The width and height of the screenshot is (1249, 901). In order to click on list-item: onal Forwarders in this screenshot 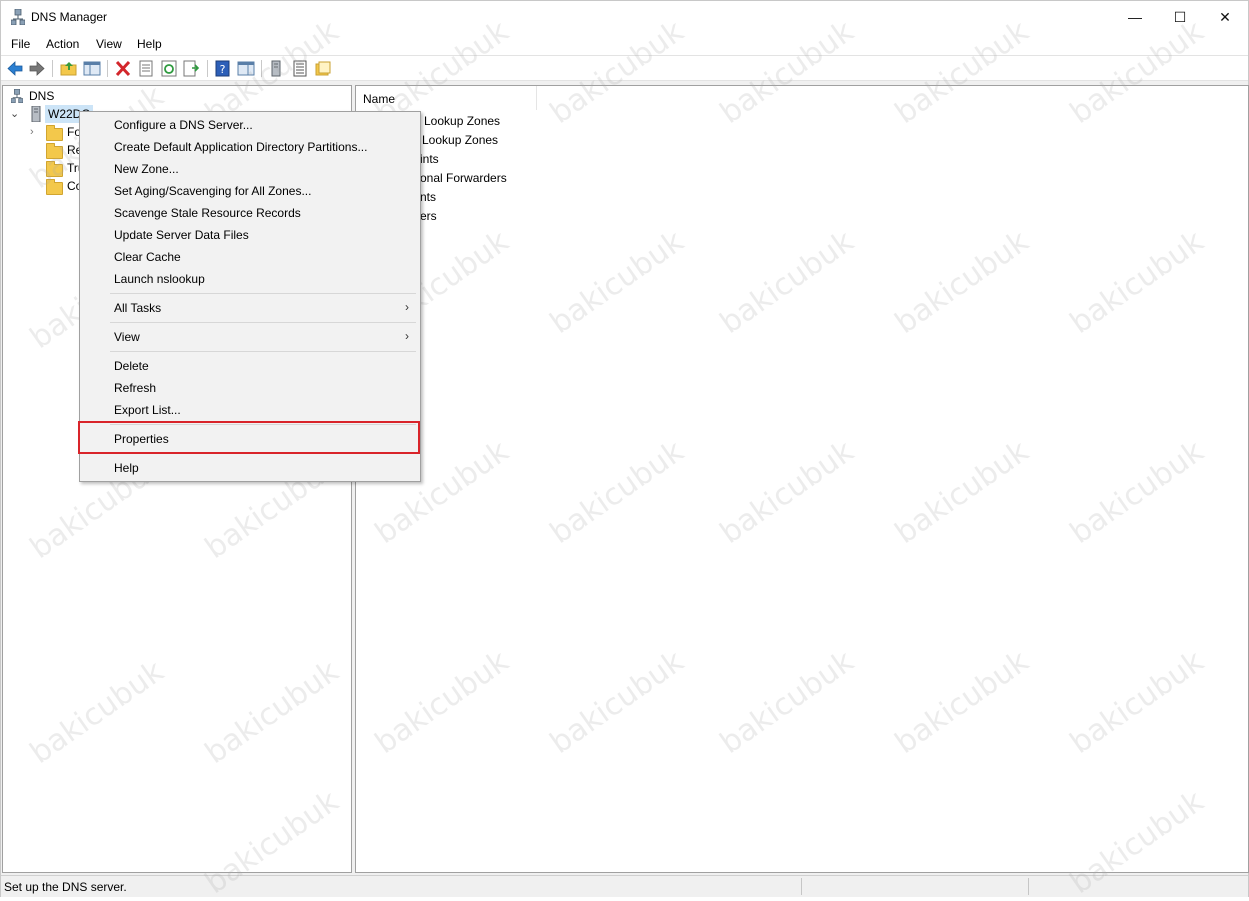, I will do `click(463, 178)`.